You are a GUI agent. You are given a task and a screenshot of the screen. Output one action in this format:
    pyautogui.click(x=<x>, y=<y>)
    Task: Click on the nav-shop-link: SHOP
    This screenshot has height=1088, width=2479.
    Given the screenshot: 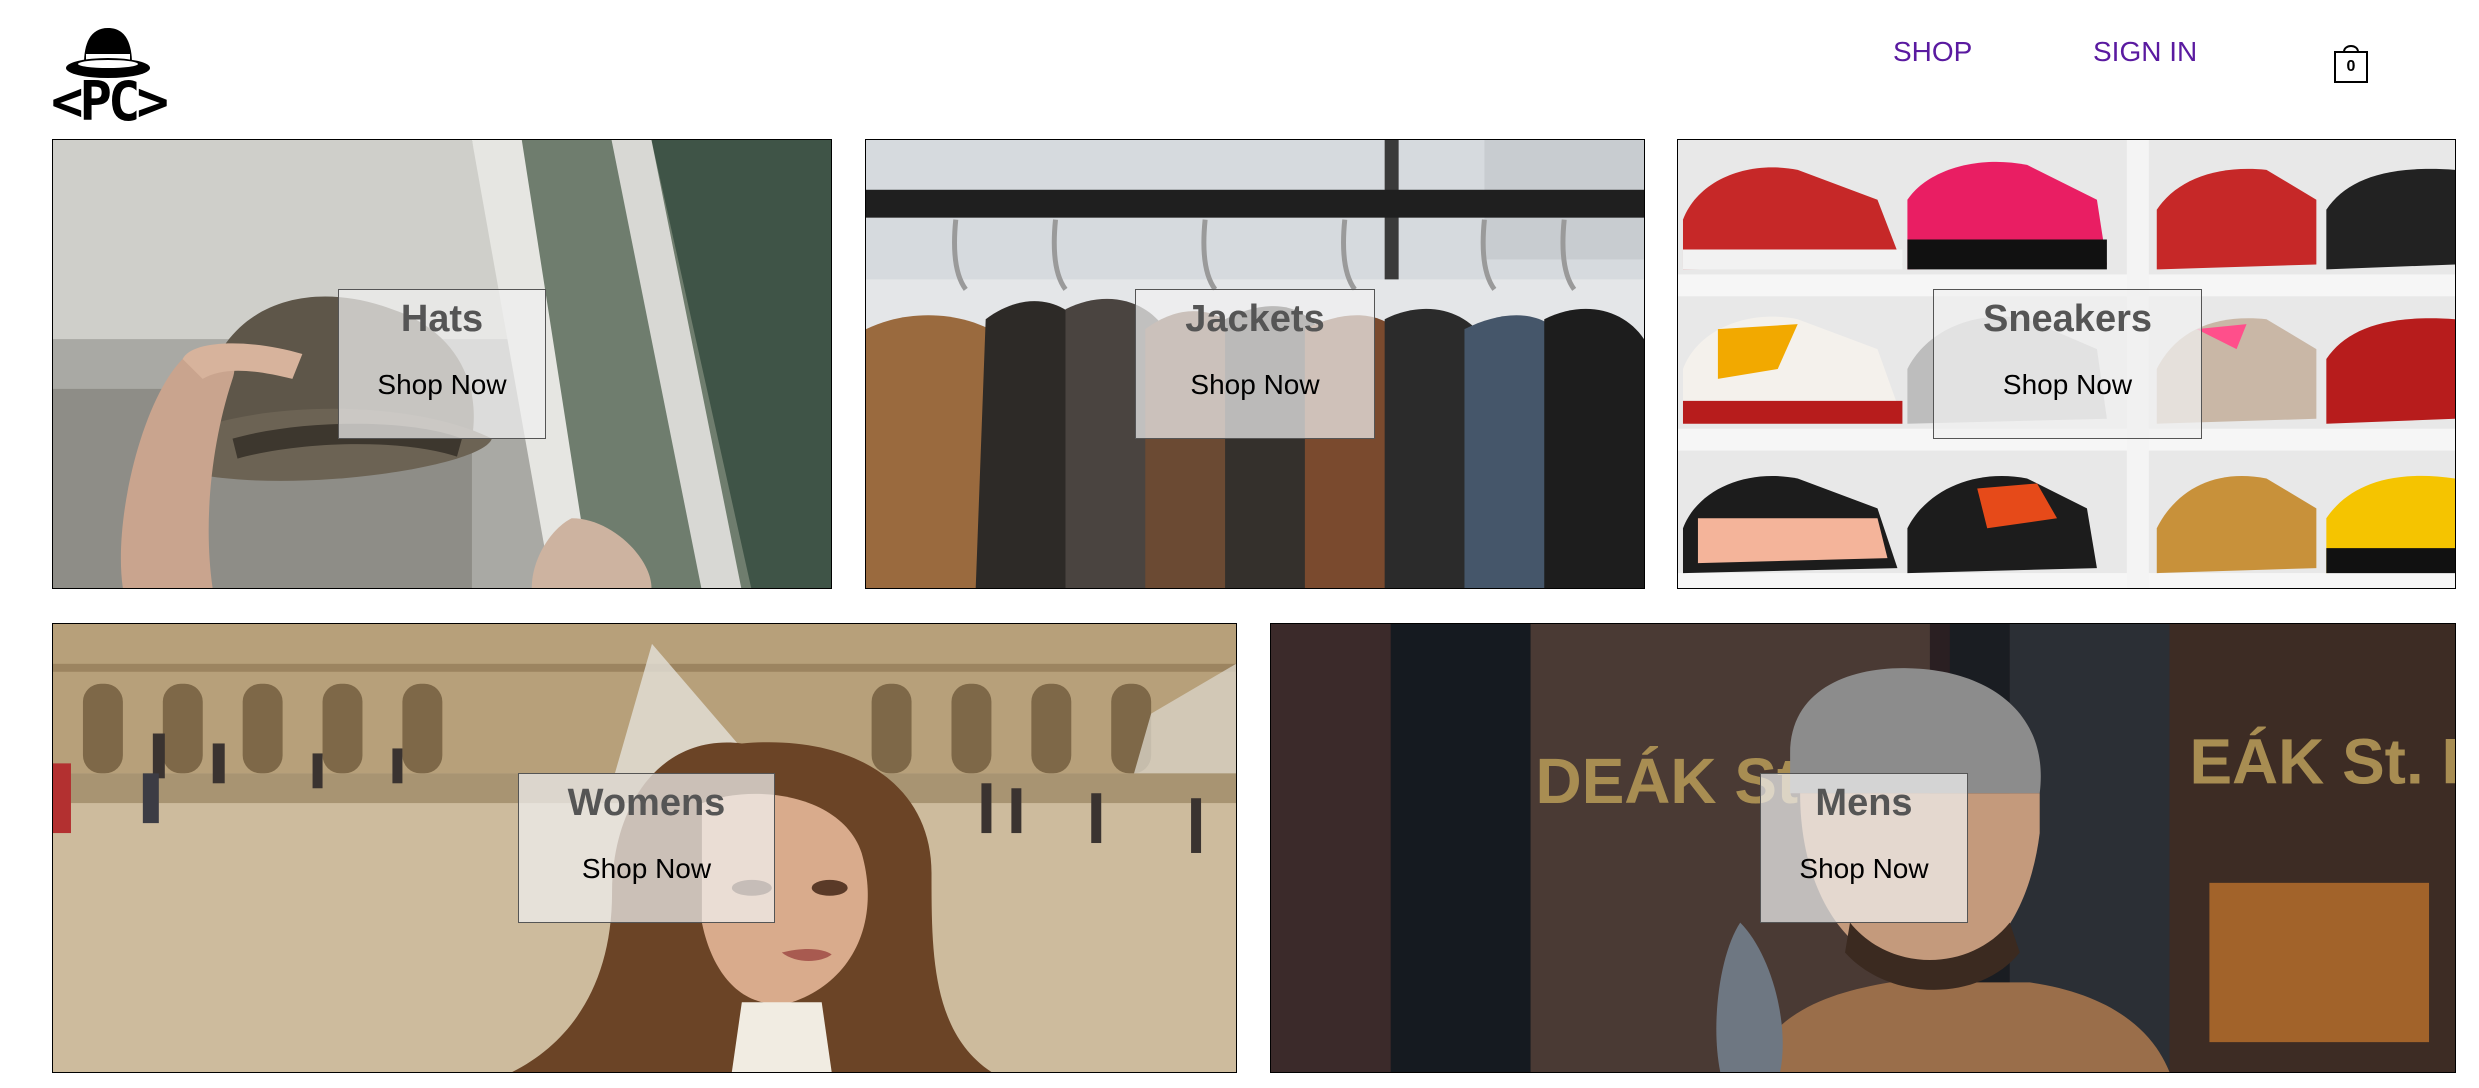 What is the action you would take?
    pyautogui.click(x=1932, y=52)
    